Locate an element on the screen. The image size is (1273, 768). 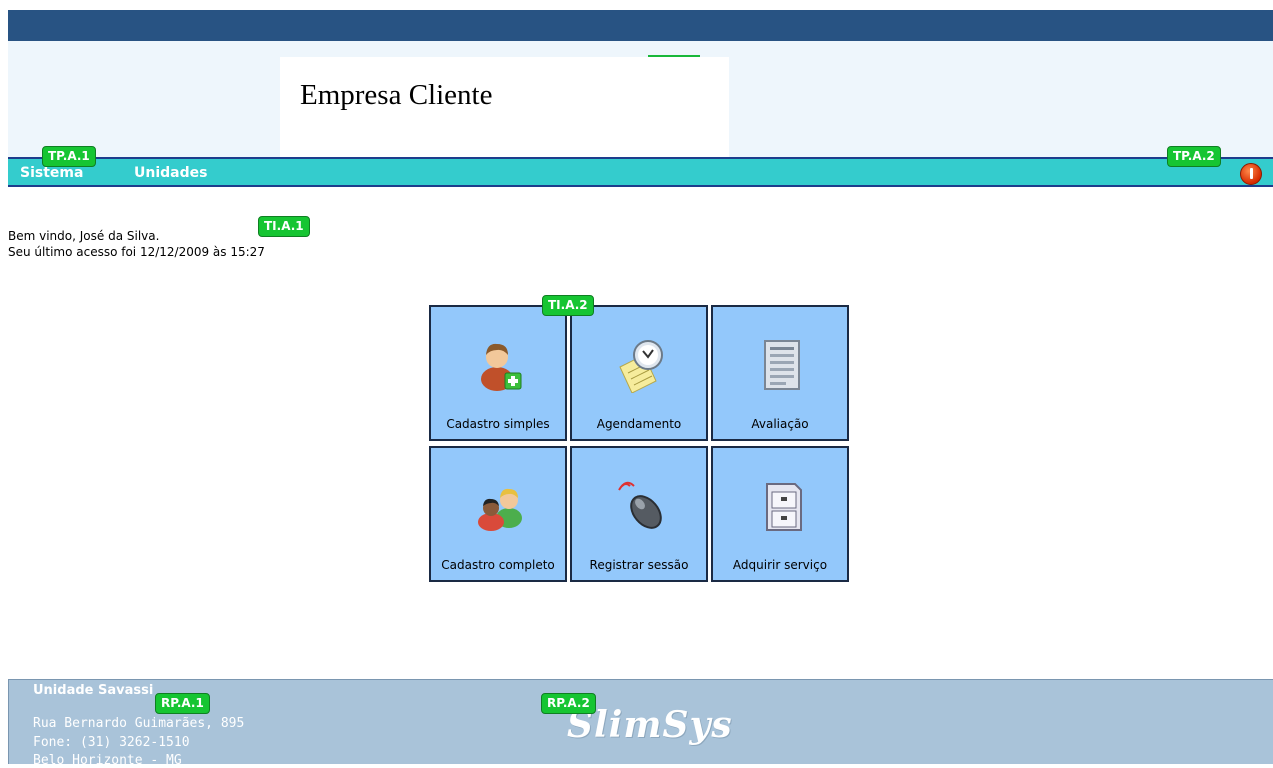
tile-agendamento: Agendamento is located at coordinates (639, 373).